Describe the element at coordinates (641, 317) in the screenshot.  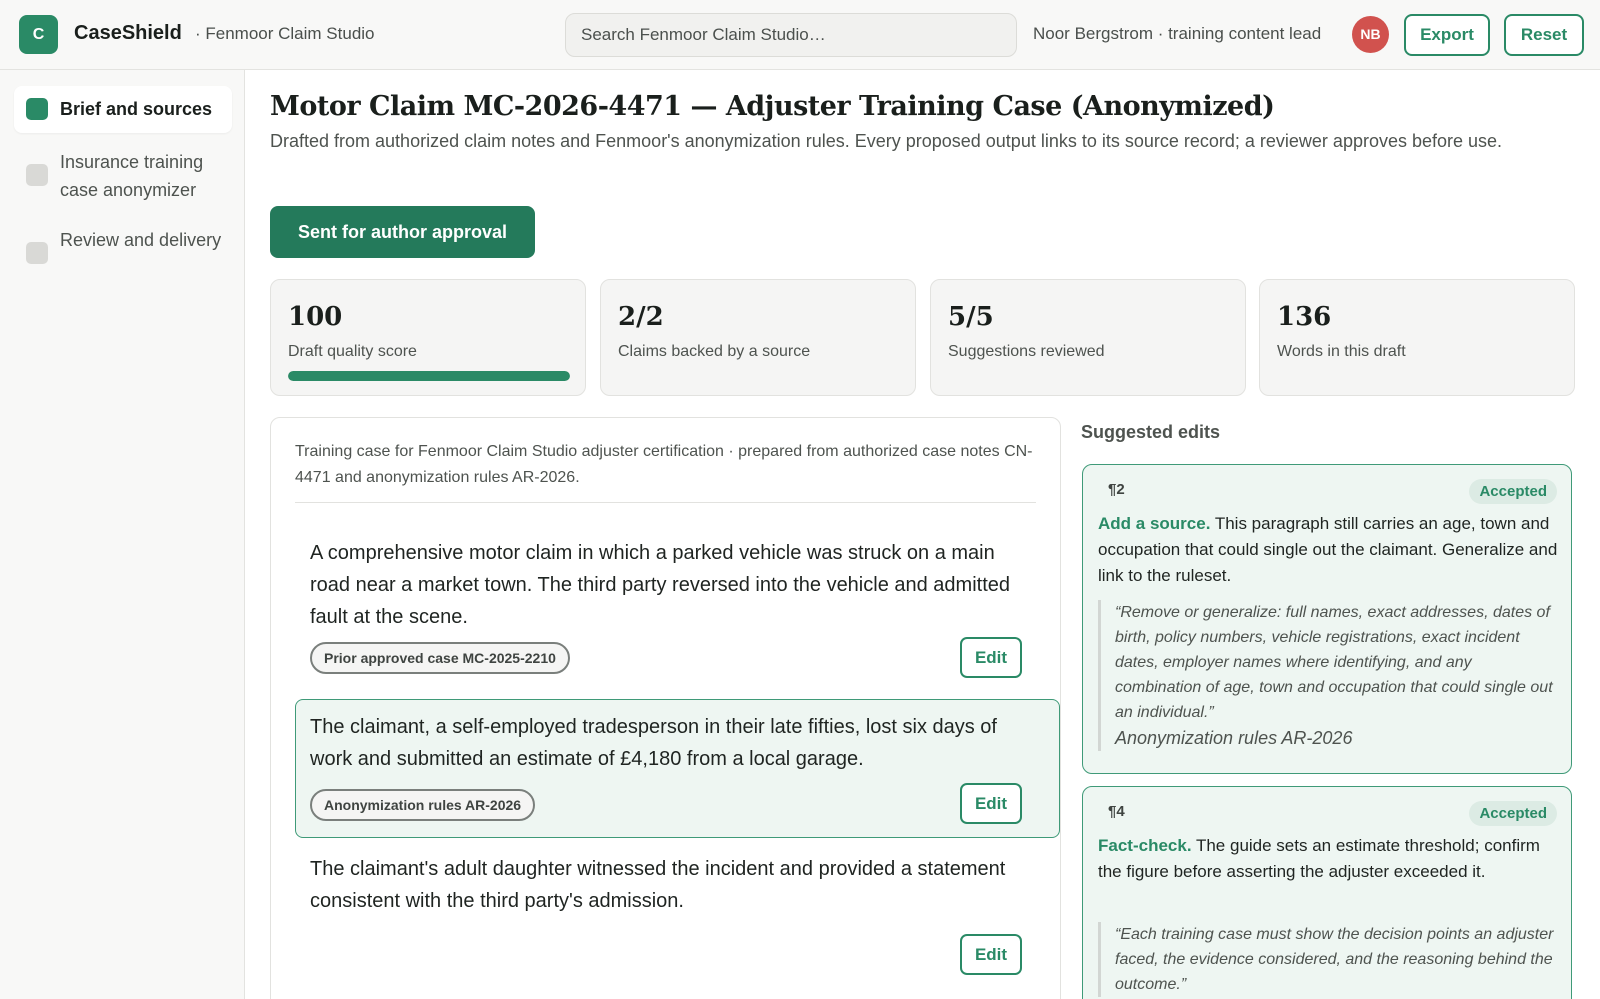
I see `stat-value: 2/2` at that location.